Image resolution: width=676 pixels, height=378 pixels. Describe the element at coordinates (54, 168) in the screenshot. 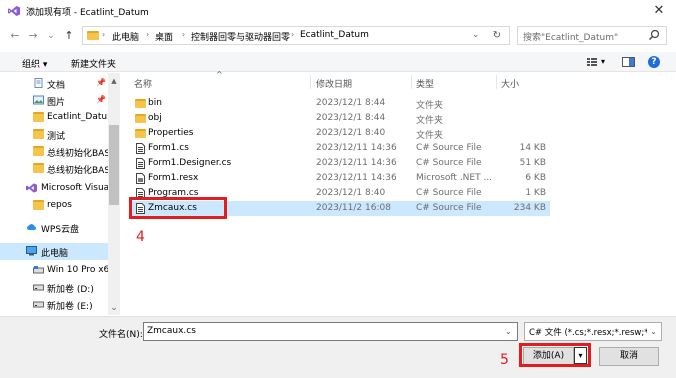

I see `sidebar-item-bus-init-2: 总线初始化BASI` at that location.